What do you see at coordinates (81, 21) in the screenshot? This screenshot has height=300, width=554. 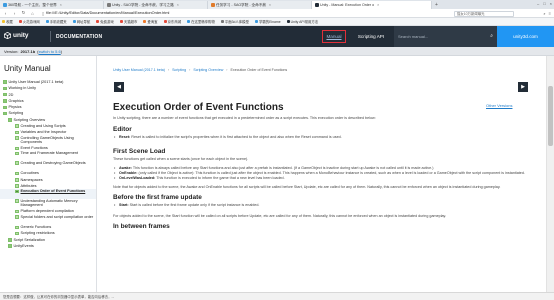 I see `bookmark-item: 网址导航` at bounding box center [81, 21].